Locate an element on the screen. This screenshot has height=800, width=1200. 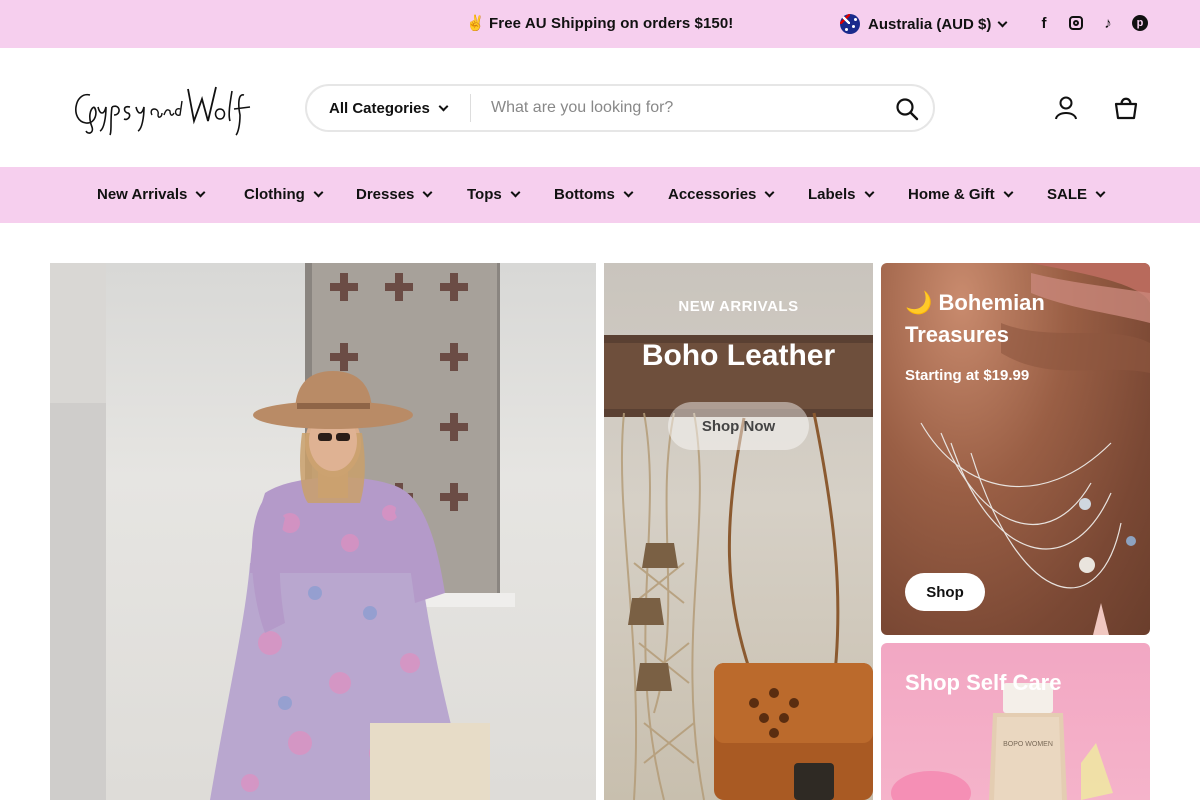
leather-shop-now-button: Shop Now is located at coordinates (738, 426).